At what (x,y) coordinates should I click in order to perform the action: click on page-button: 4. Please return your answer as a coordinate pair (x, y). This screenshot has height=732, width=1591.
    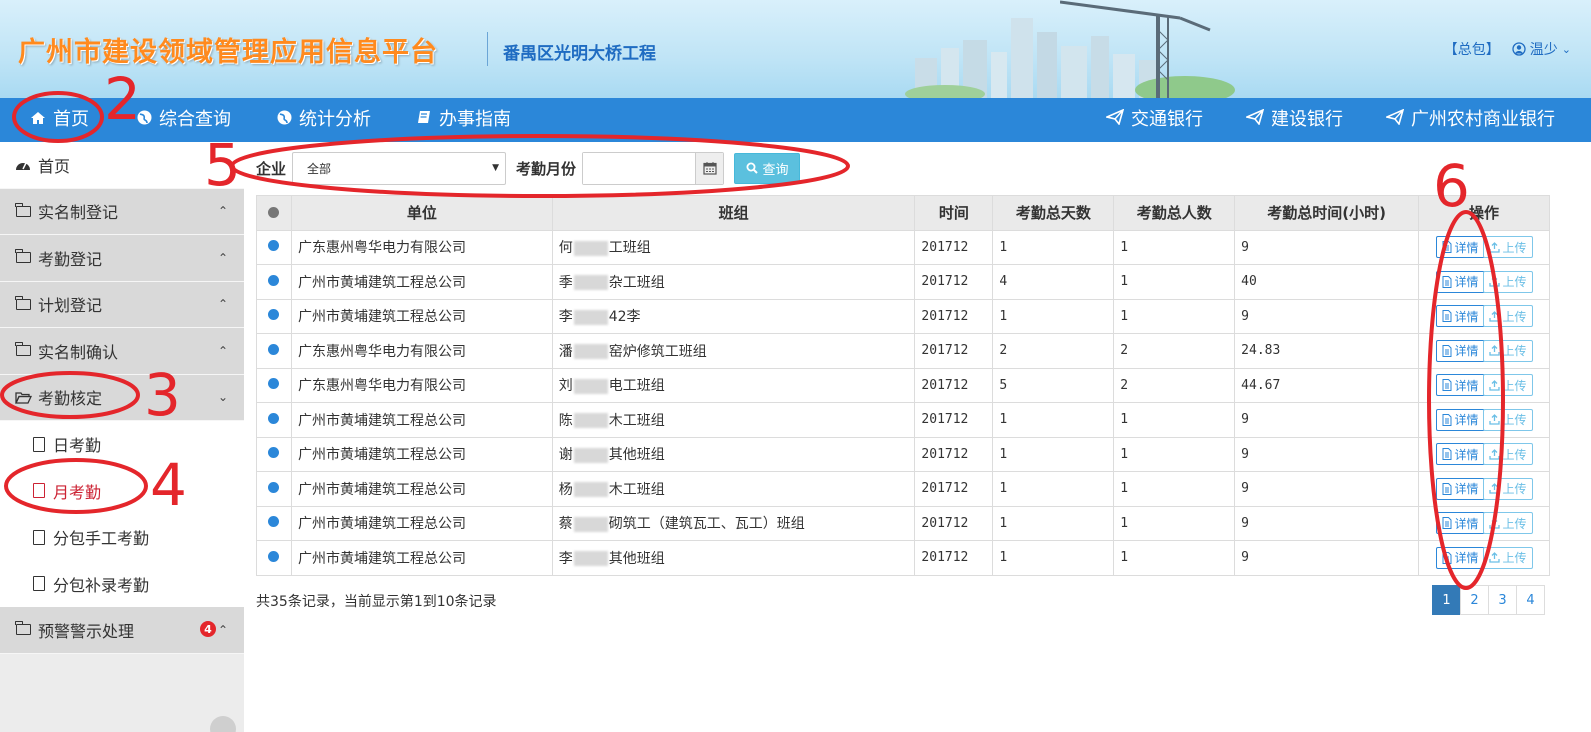
    Looking at the image, I should click on (1530, 600).